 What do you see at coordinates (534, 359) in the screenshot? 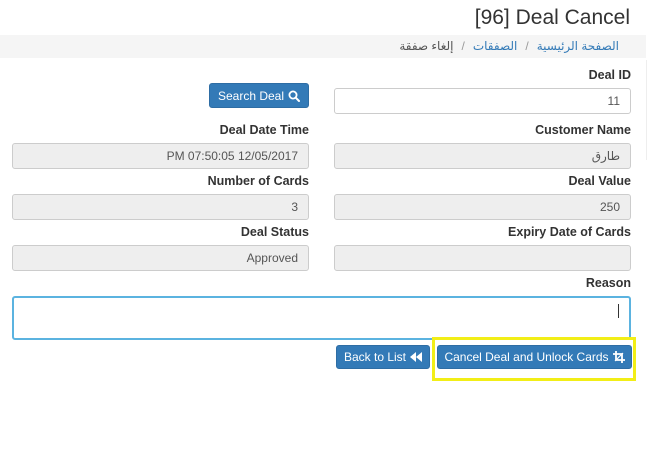
I see `highlight-box` at bounding box center [534, 359].